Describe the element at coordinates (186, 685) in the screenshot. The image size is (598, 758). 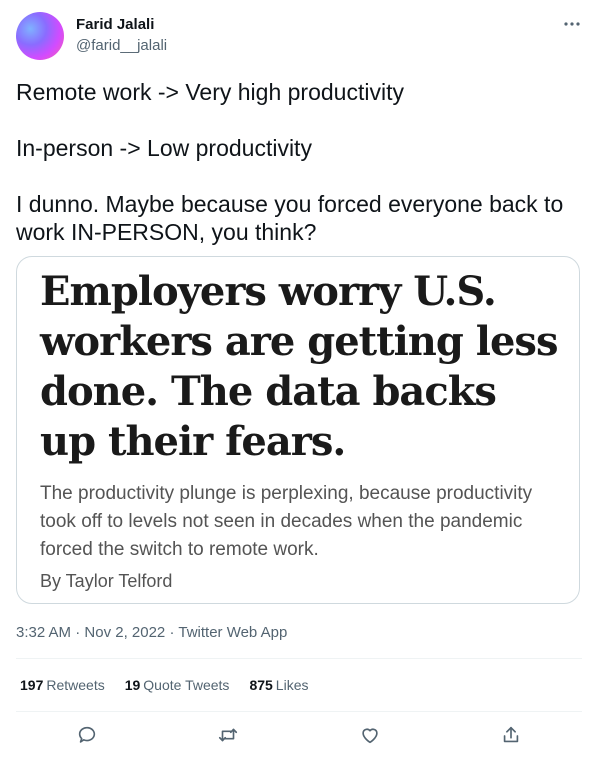
I see `quote-tweets-label: Quote Tweets` at that location.